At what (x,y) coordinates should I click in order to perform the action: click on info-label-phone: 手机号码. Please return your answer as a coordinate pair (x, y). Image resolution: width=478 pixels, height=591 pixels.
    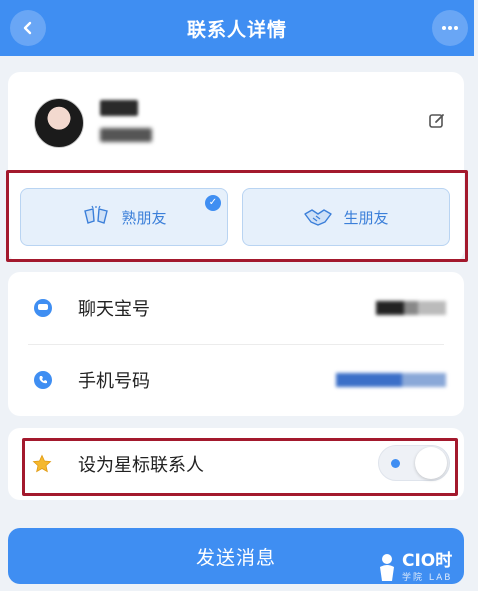
    Looking at the image, I should click on (114, 381).